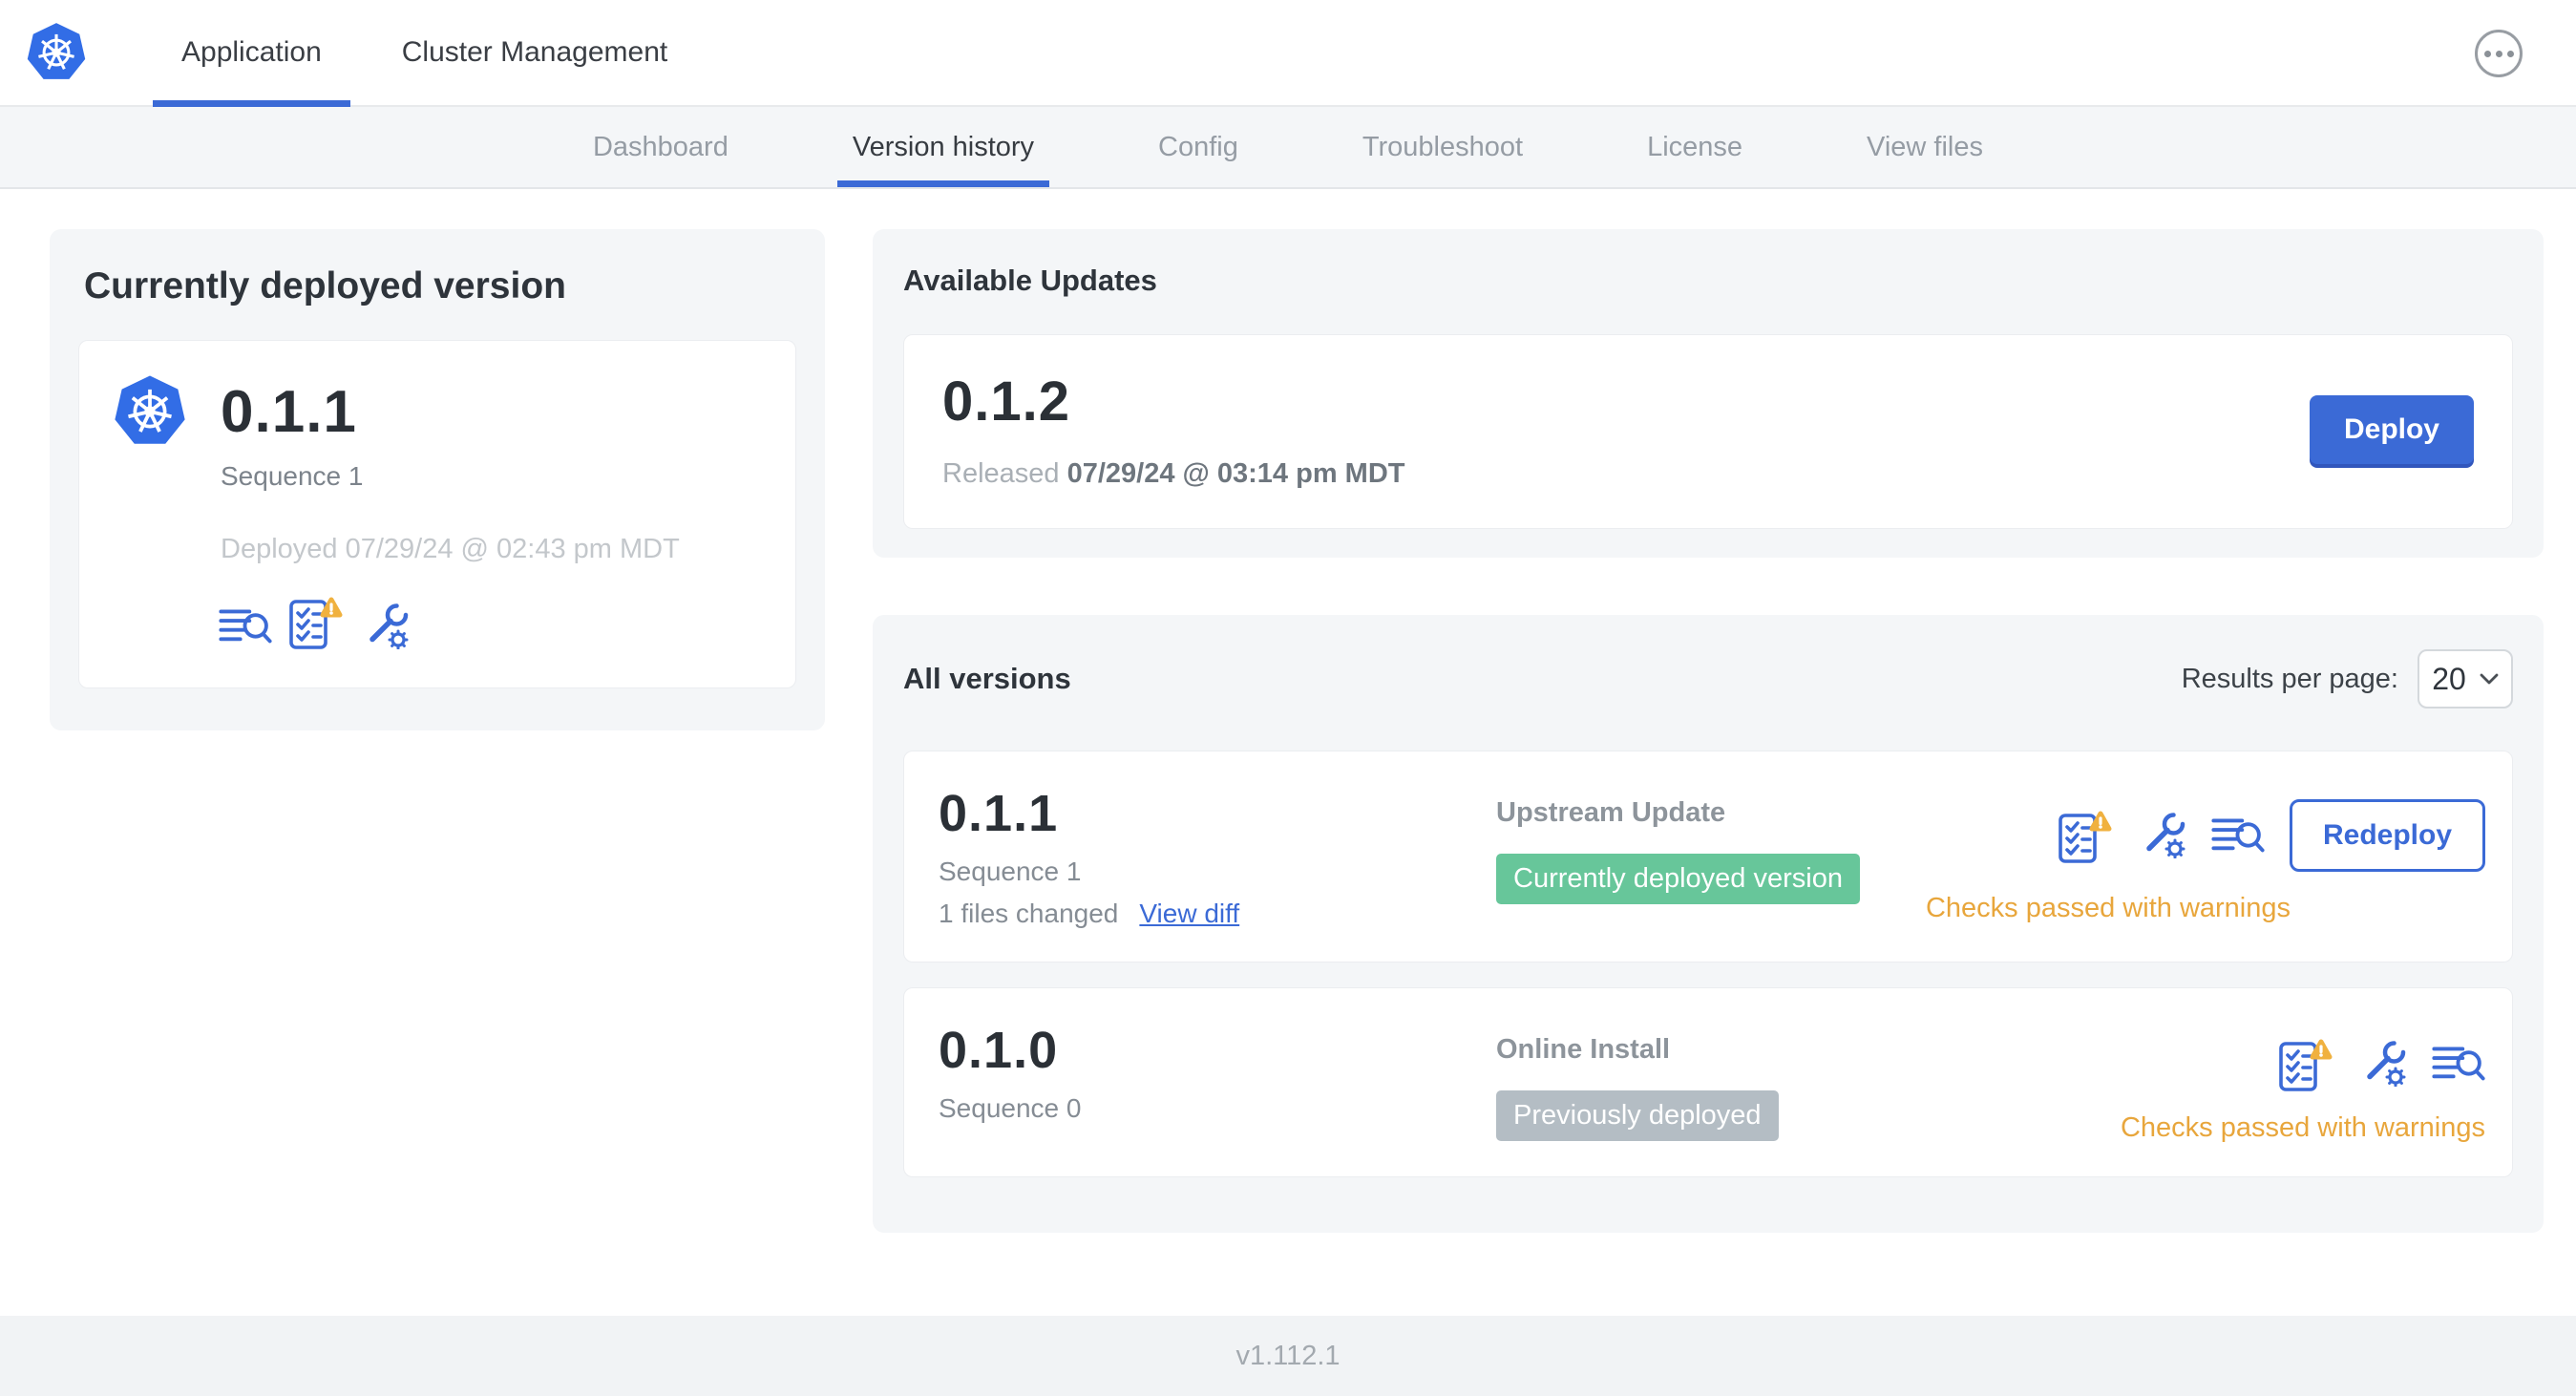 The image size is (2576, 1396). I want to click on update-released-timestamp: Released 07/29/24 @ 03:14 pm MDT, so click(1173, 473).